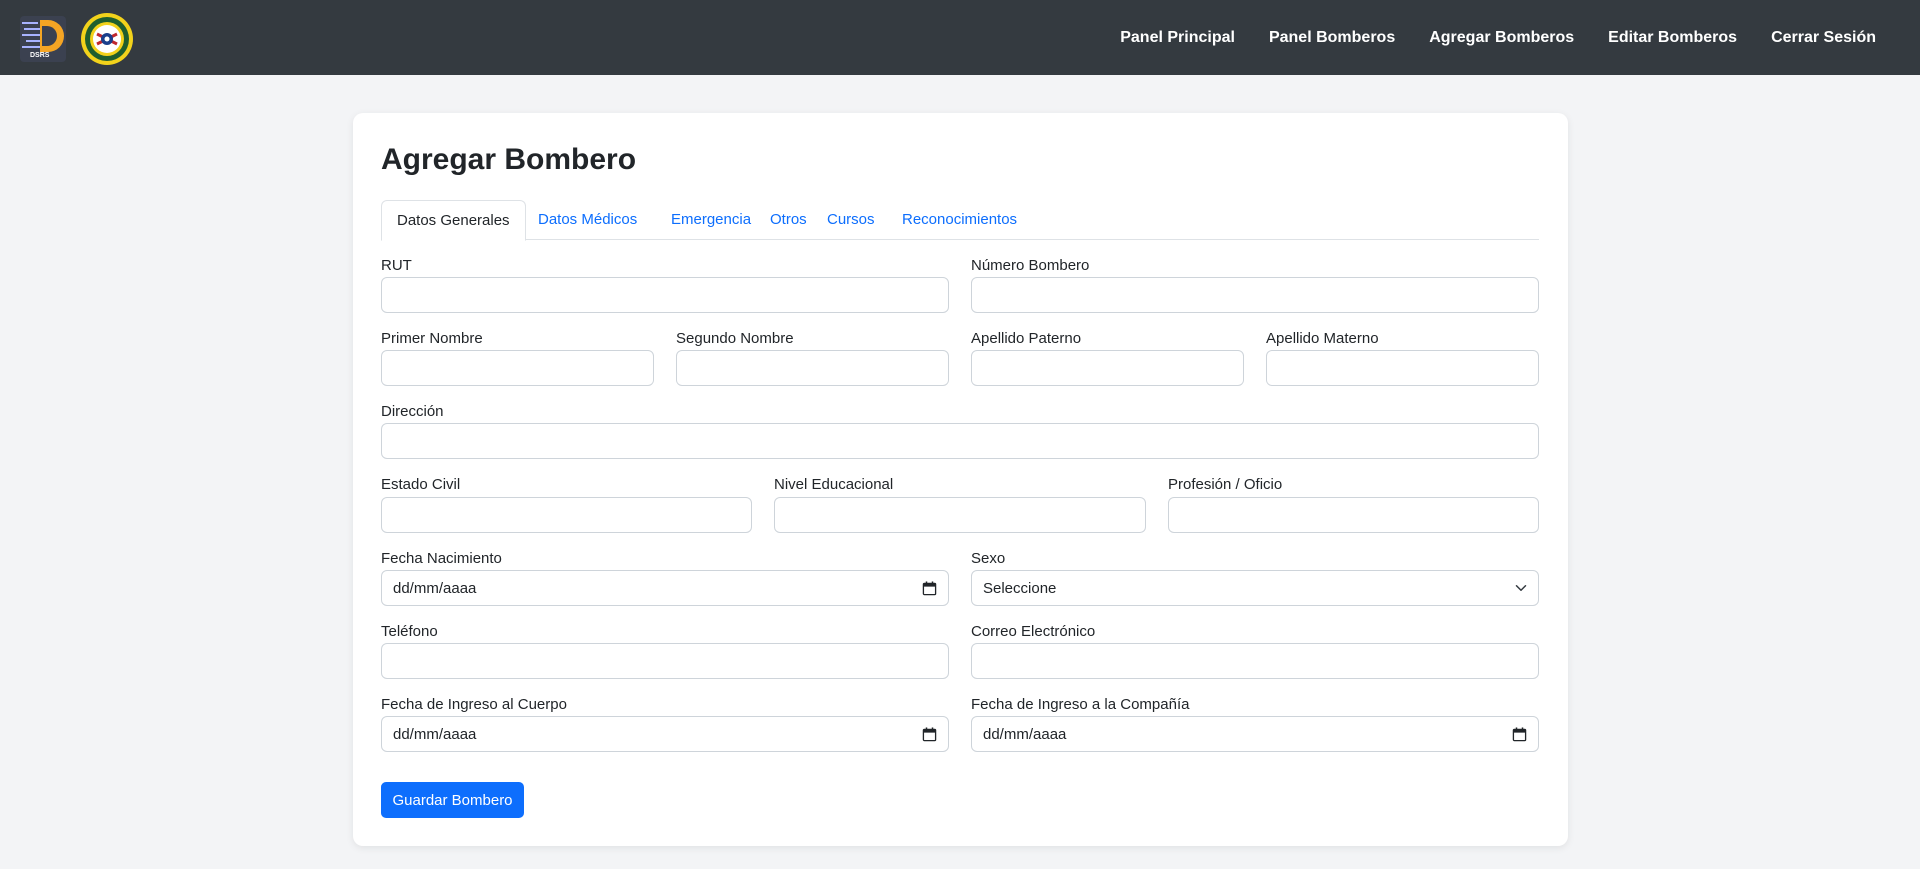 The width and height of the screenshot is (1920, 869). I want to click on telefono-input, so click(665, 661).